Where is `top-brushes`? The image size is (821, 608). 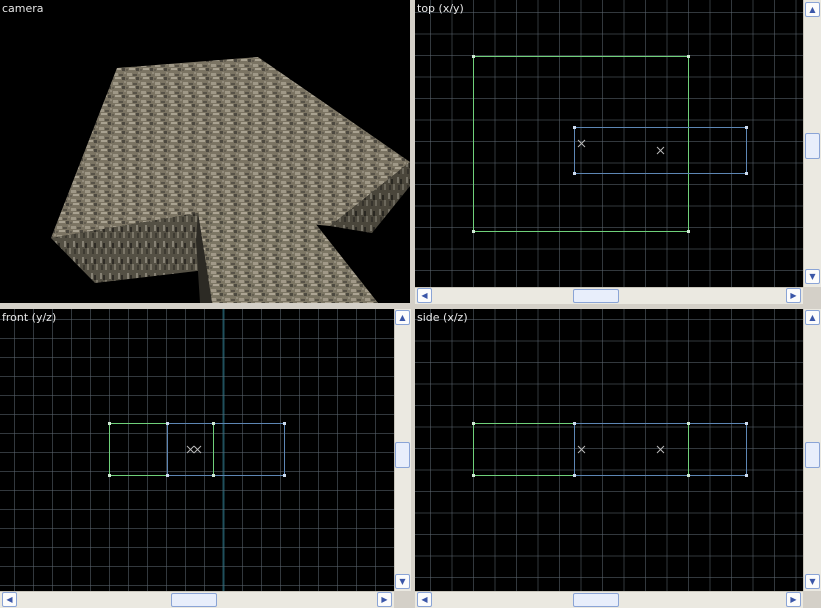
top-brushes is located at coordinates (610, 144).